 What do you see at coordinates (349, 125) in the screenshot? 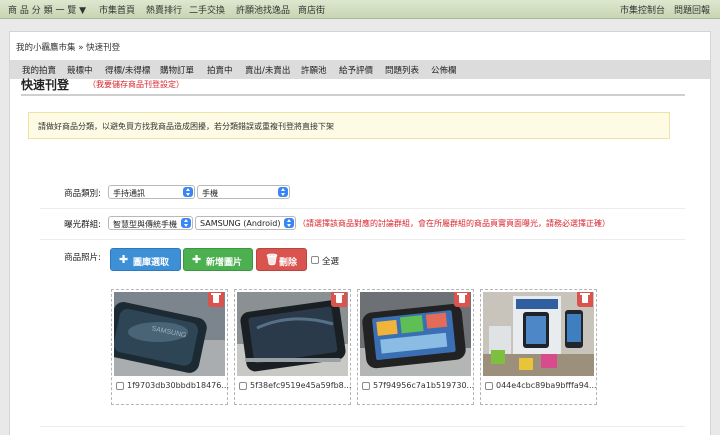
I see `notice-box: 請做好商品分類，以避免買方找我商品造成困擾，若分類錯誤或重複刊登將直接下架` at bounding box center [349, 125].